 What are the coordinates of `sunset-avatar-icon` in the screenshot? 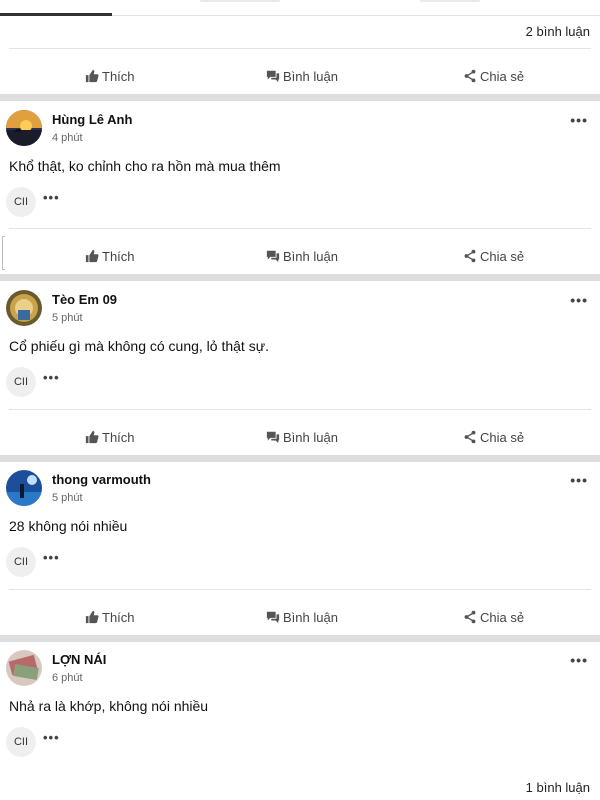 It's located at (24, 128).